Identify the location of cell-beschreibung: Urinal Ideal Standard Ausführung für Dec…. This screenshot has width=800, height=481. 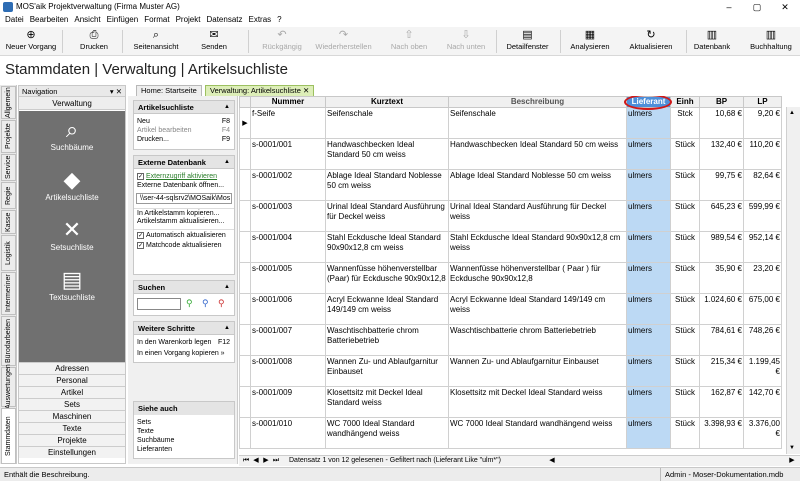
(537, 216).